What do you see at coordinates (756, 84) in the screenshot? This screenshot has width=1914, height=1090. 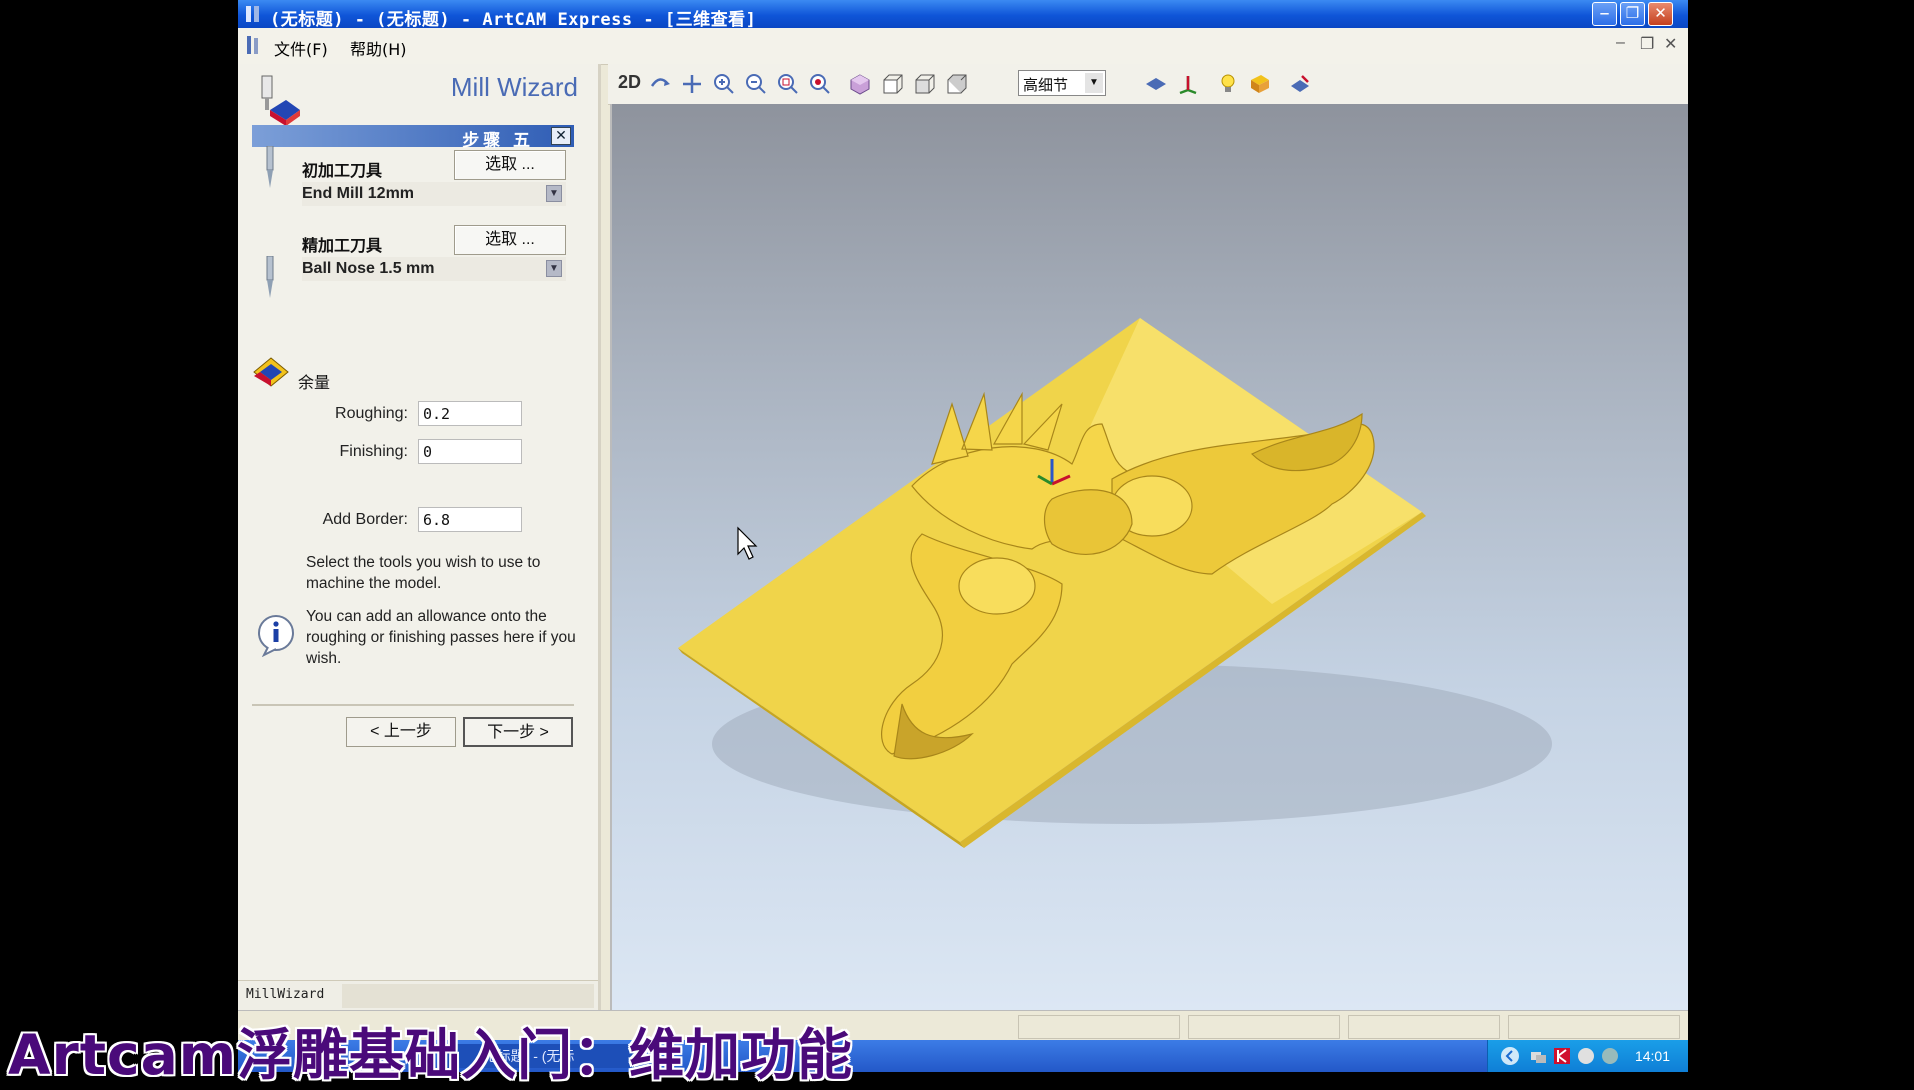 I see `zoom-out-icon` at bounding box center [756, 84].